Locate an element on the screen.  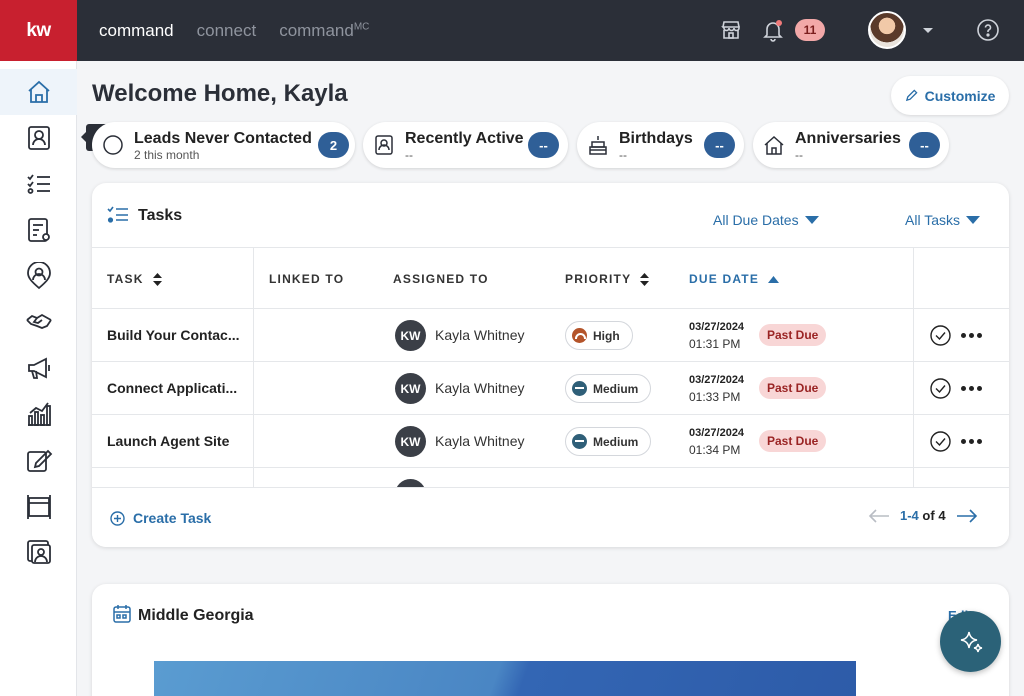
col-task: TASK is located at coordinates (134, 279).